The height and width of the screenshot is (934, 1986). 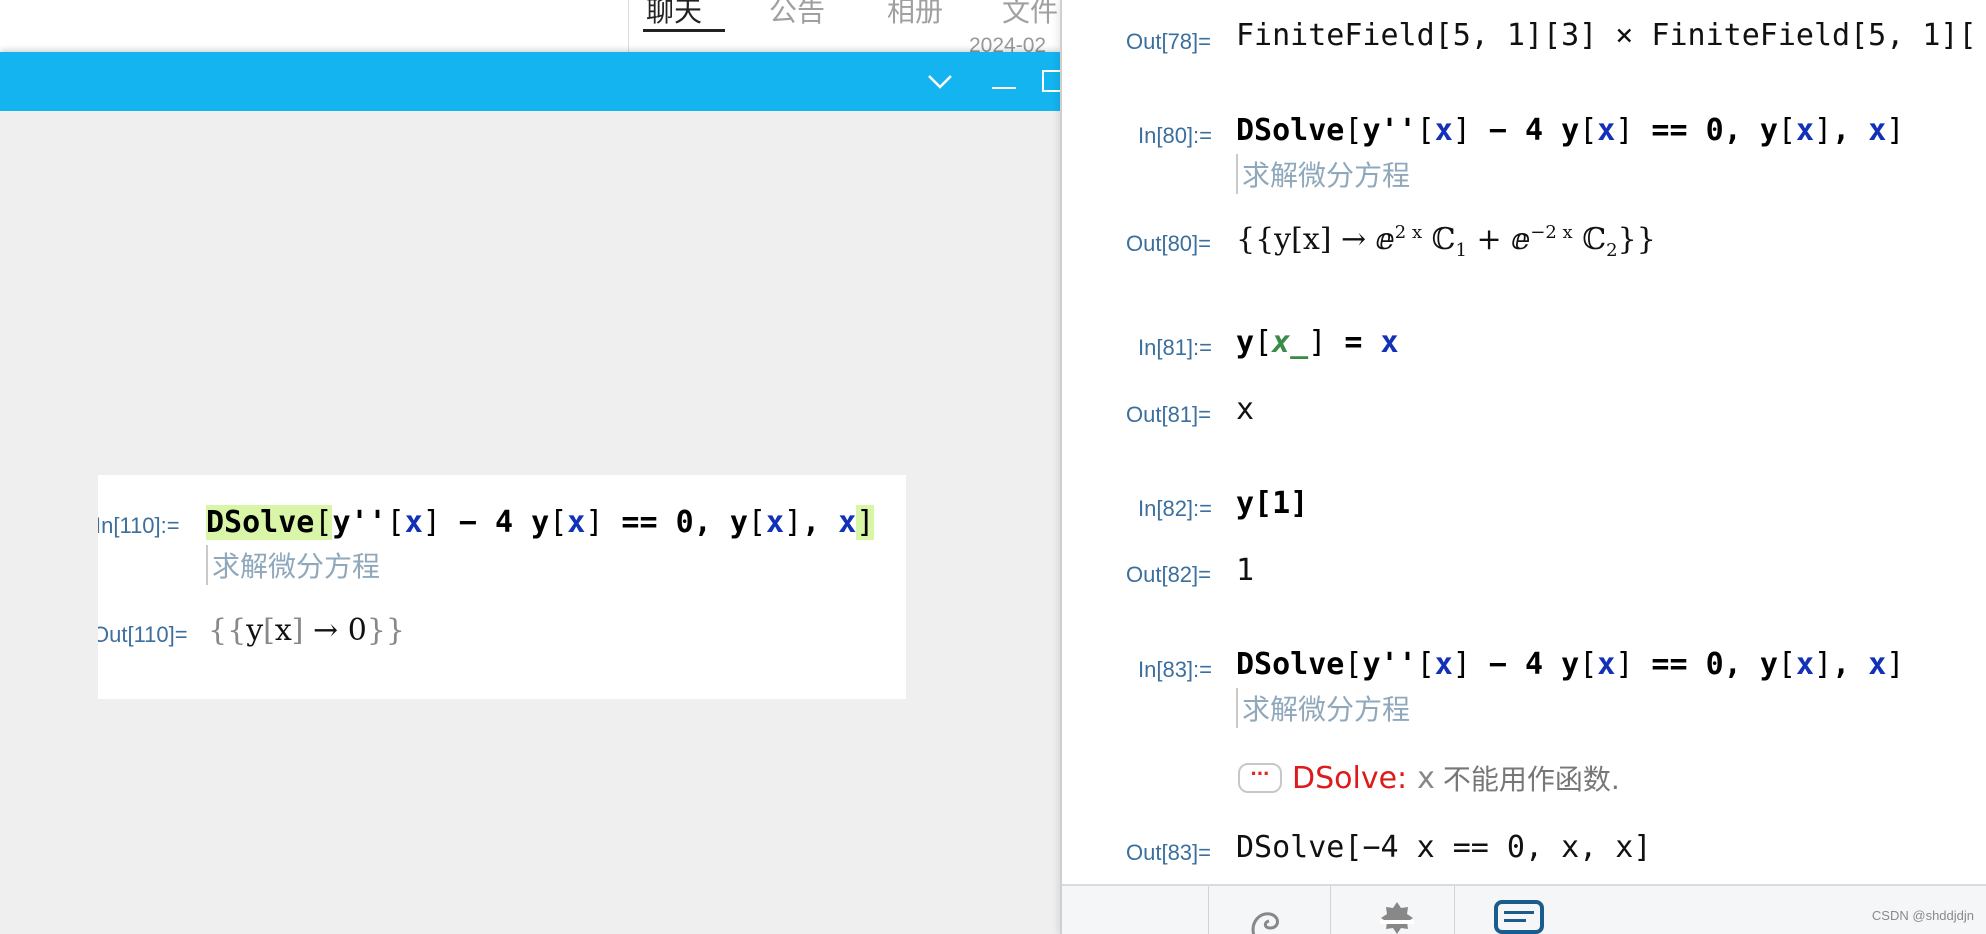 What do you see at coordinates (1169, 574) in the screenshot?
I see `out82-label: Out[82]=` at bounding box center [1169, 574].